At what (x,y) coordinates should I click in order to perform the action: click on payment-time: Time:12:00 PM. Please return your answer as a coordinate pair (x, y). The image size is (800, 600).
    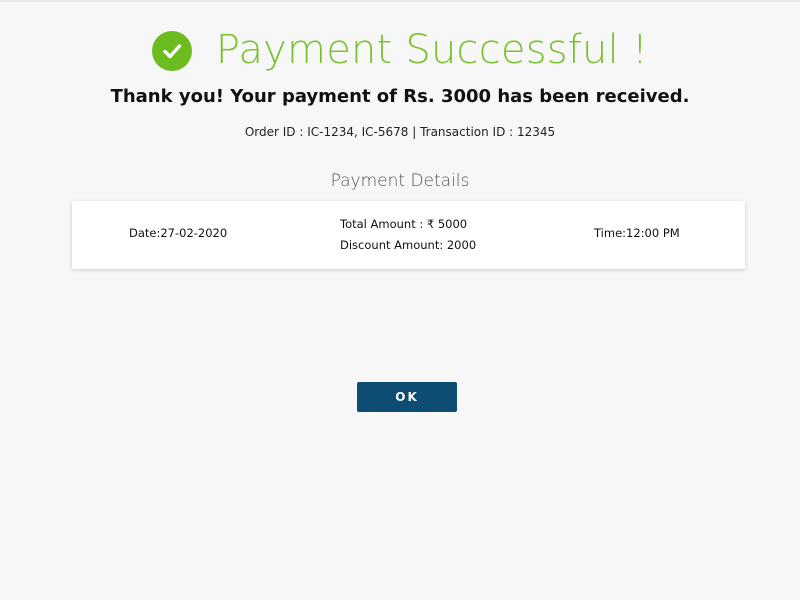
    Looking at the image, I should click on (637, 233).